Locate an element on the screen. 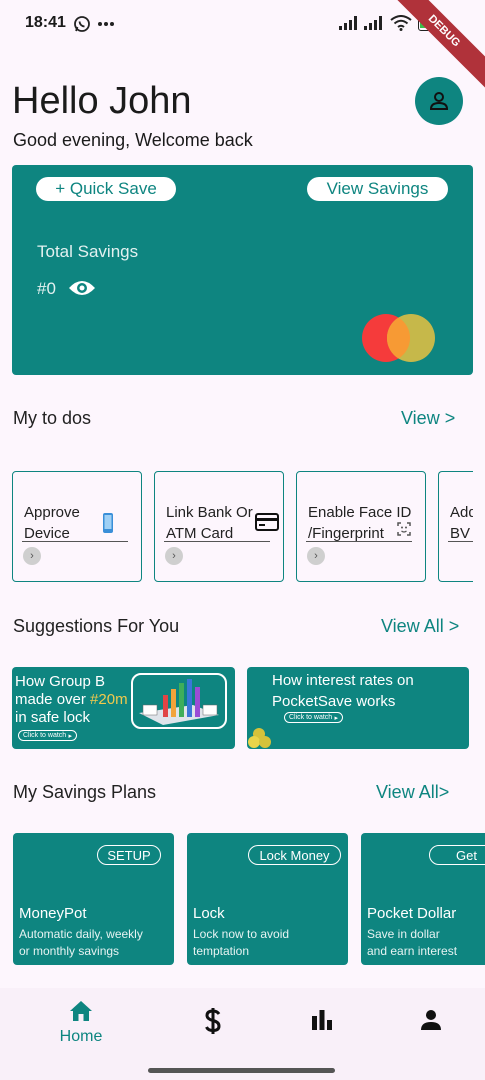 The width and height of the screenshot is (485, 1080). todo-card-face-id: Enable Face ID/Fingerprint › is located at coordinates (361, 526).